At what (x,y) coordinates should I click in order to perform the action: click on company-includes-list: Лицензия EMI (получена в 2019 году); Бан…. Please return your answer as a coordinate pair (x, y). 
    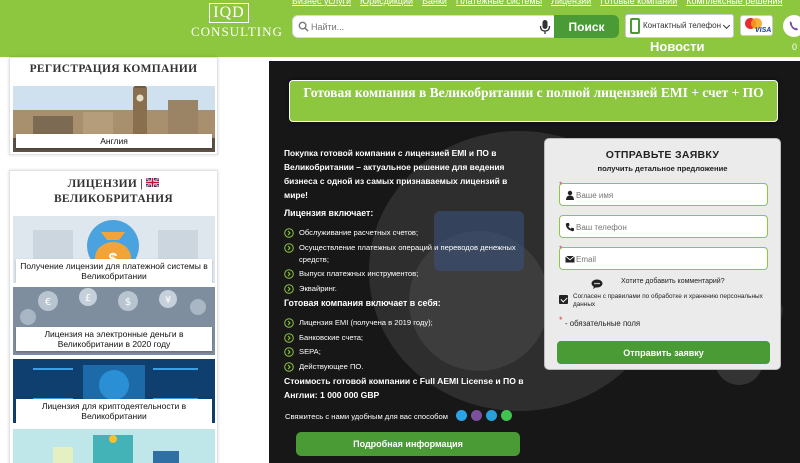
    Looking at the image, I should click on (404, 346).